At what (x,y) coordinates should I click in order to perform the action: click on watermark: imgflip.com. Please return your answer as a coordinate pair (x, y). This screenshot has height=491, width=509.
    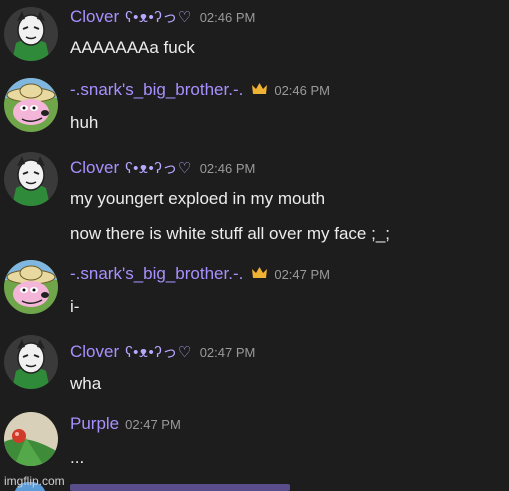
    Looking at the image, I should click on (34, 481).